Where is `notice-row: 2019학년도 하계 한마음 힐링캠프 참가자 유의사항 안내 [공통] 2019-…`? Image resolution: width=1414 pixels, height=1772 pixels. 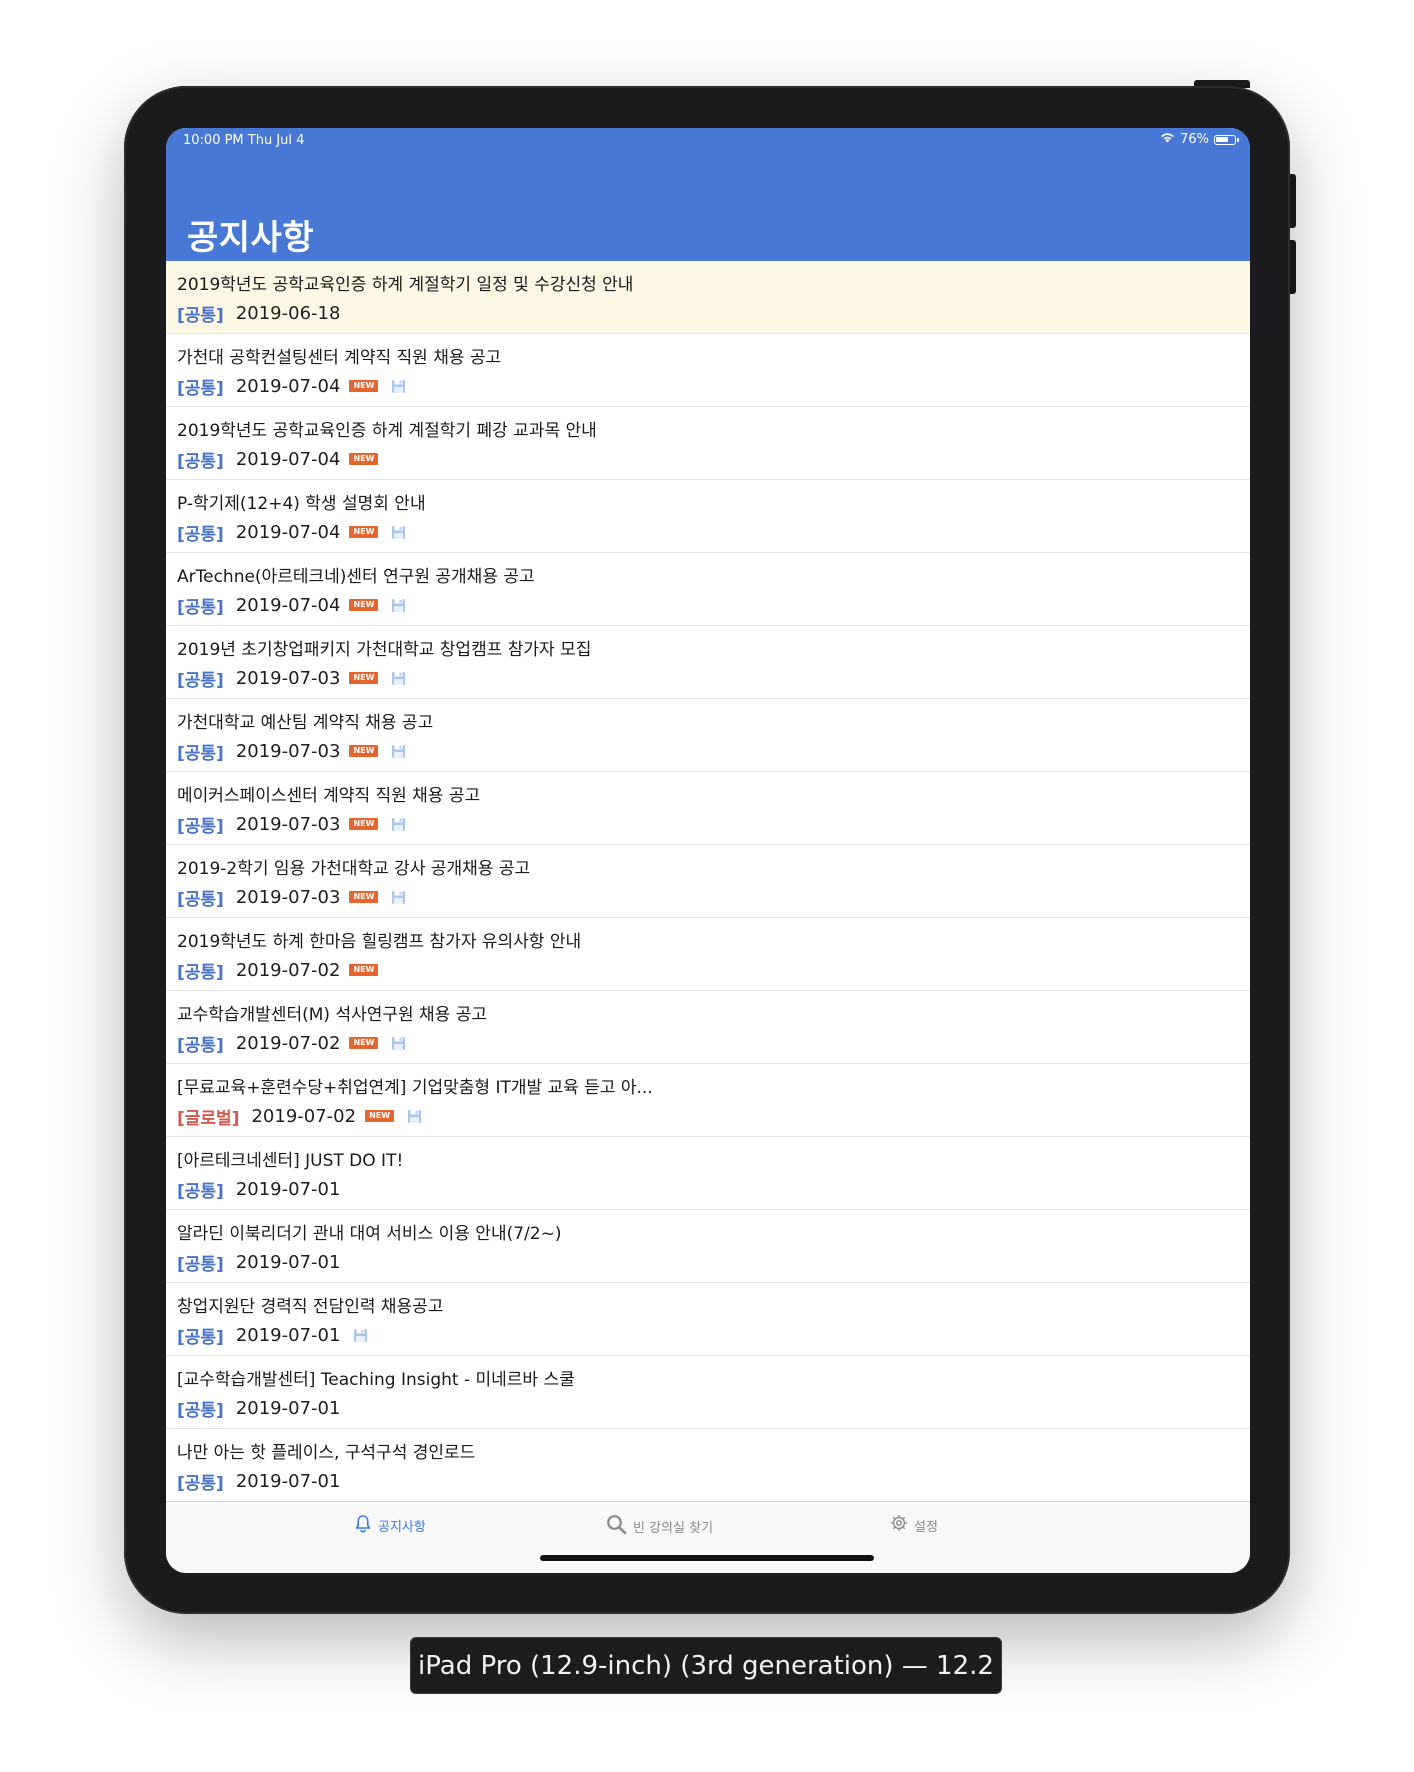
notice-row: 2019학년도 하계 한마음 힐링캠프 참가자 유의사항 안내 [공통] 2019-… is located at coordinates (708, 954).